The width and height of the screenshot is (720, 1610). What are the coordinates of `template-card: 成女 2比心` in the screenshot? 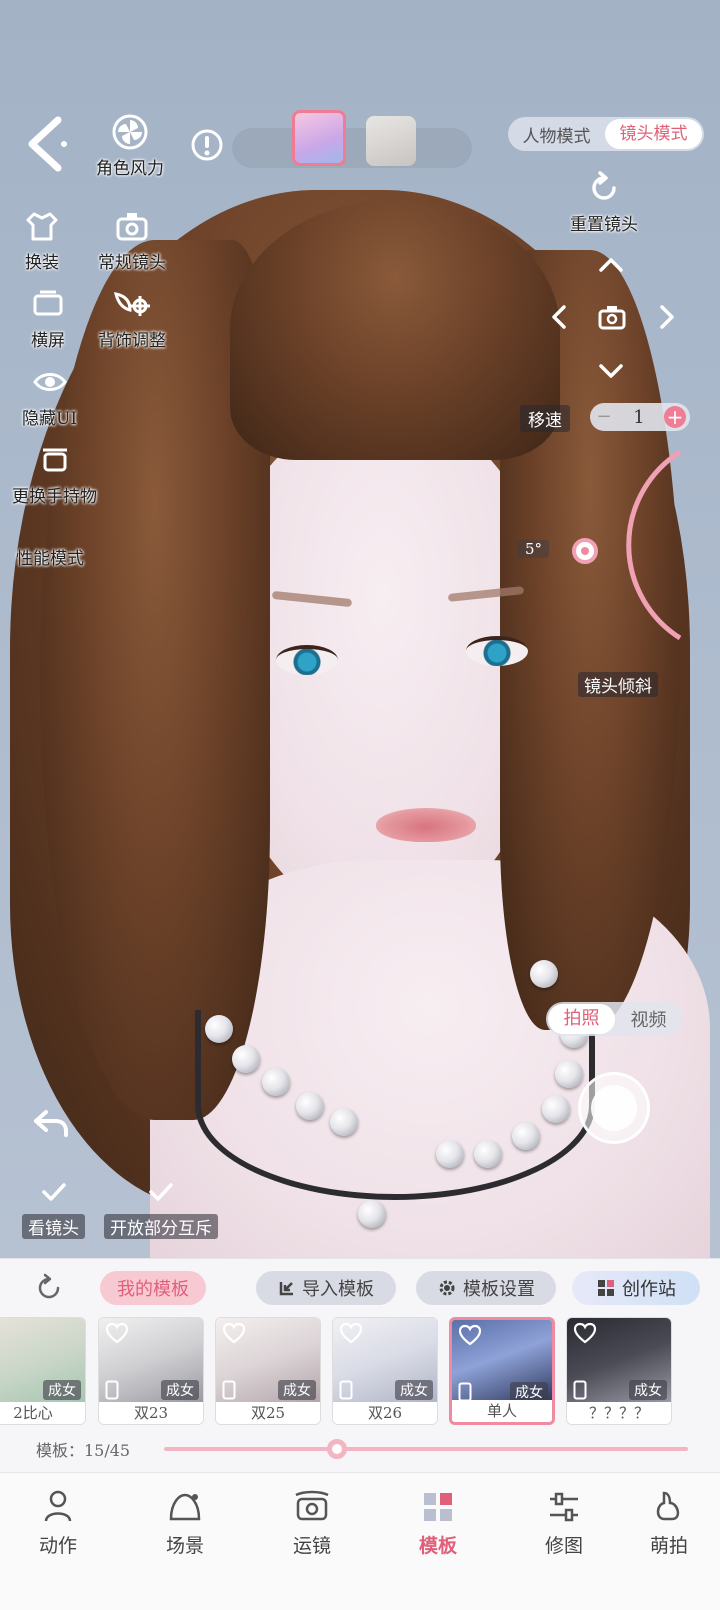 It's located at (43, 1371).